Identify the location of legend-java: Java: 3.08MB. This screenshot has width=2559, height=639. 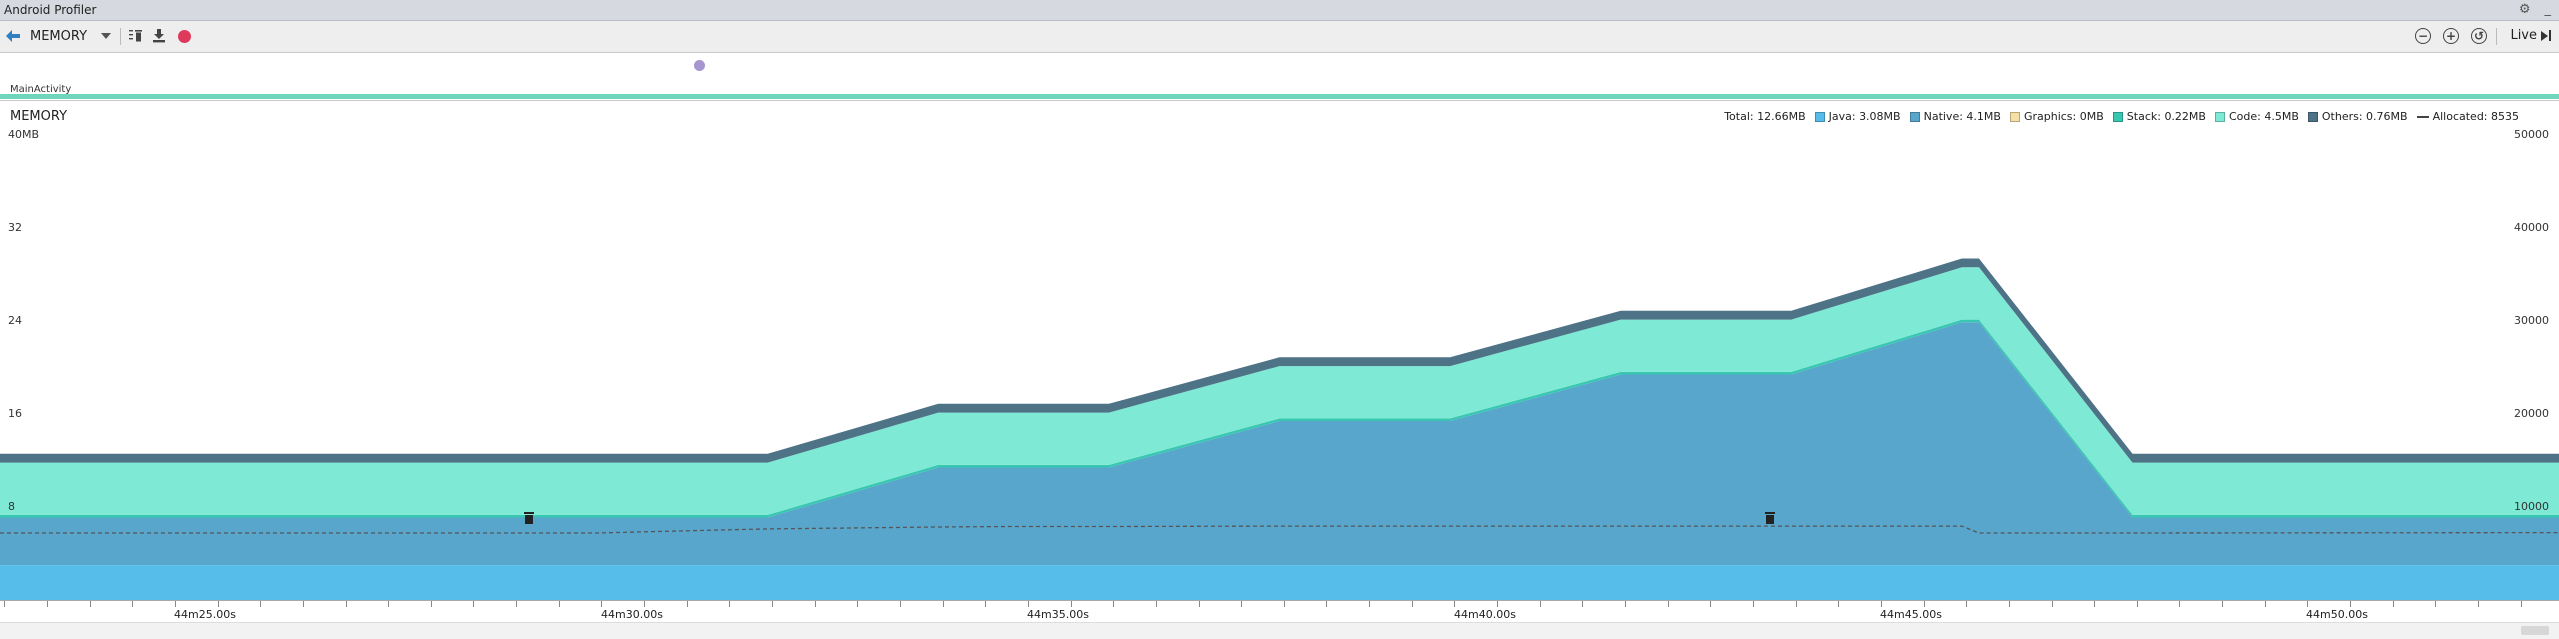
(1857, 116).